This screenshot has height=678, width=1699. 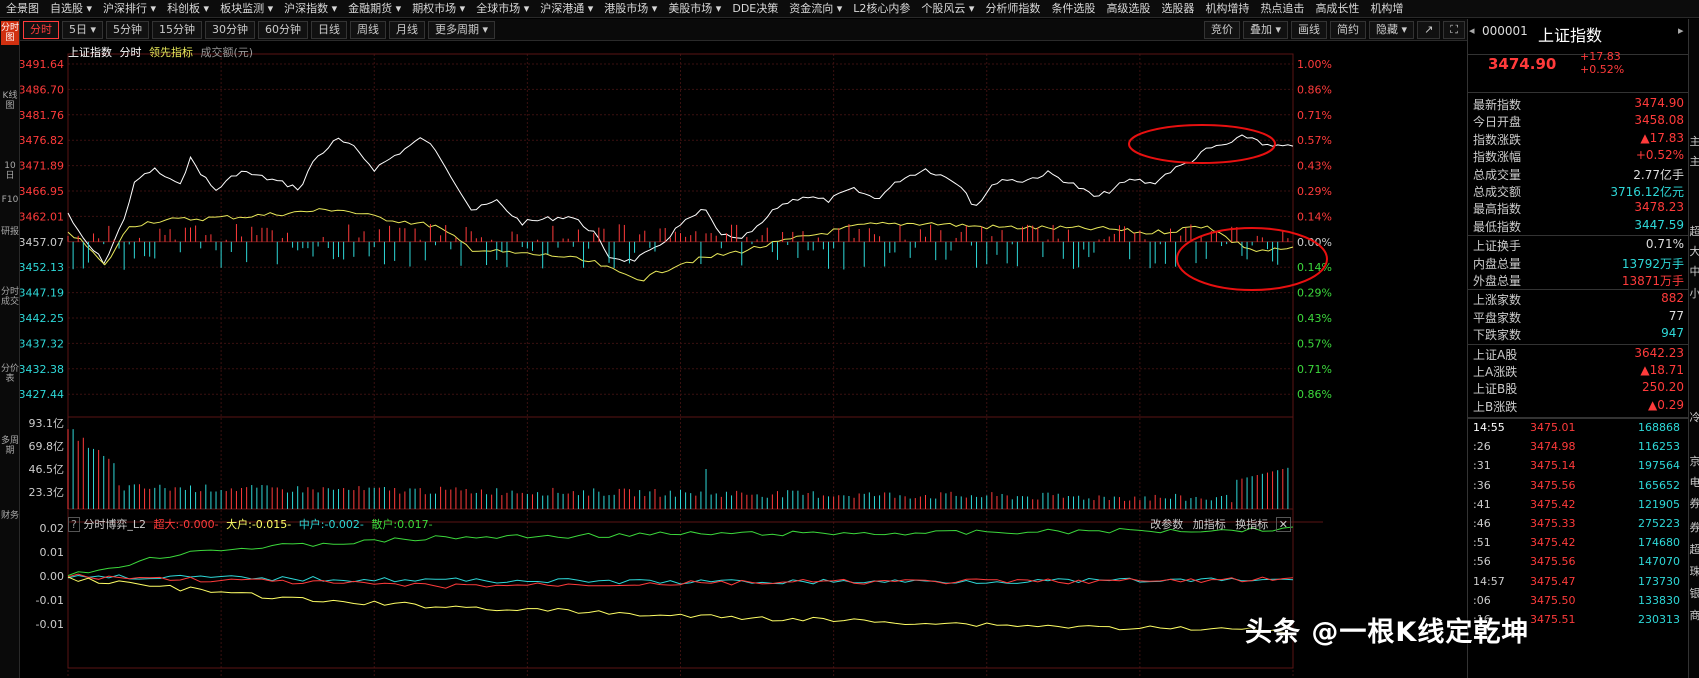 What do you see at coordinates (171, 52) in the screenshot?
I see `legend-lead: 领先指标` at bounding box center [171, 52].